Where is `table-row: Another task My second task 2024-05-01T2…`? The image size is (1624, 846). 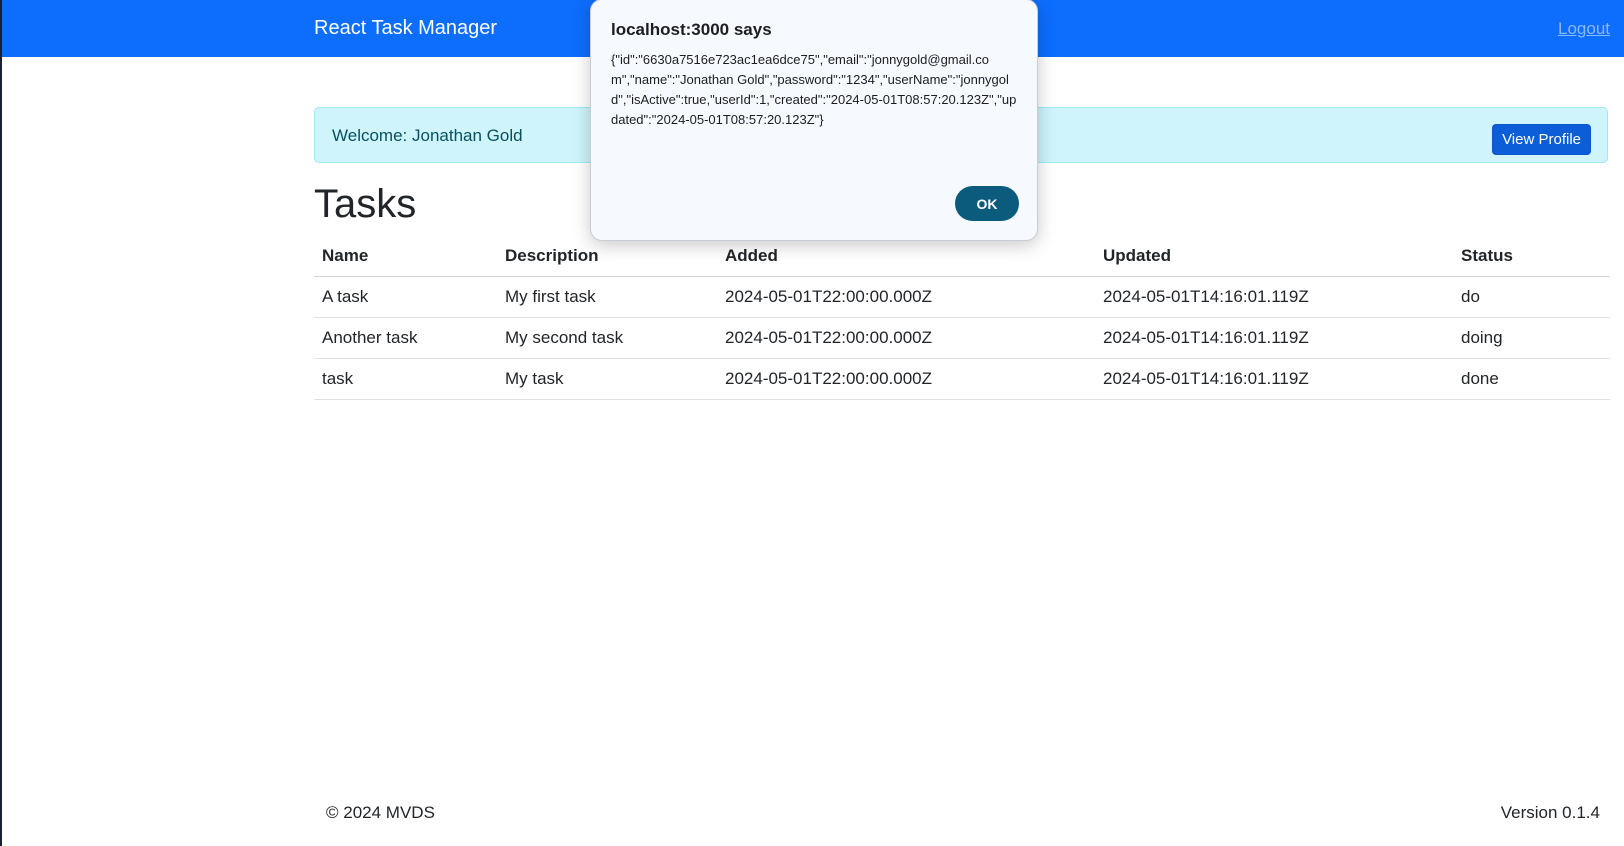 table-row: Another task My second task 2024-05-01T2… is located at coordinates (962, 338).